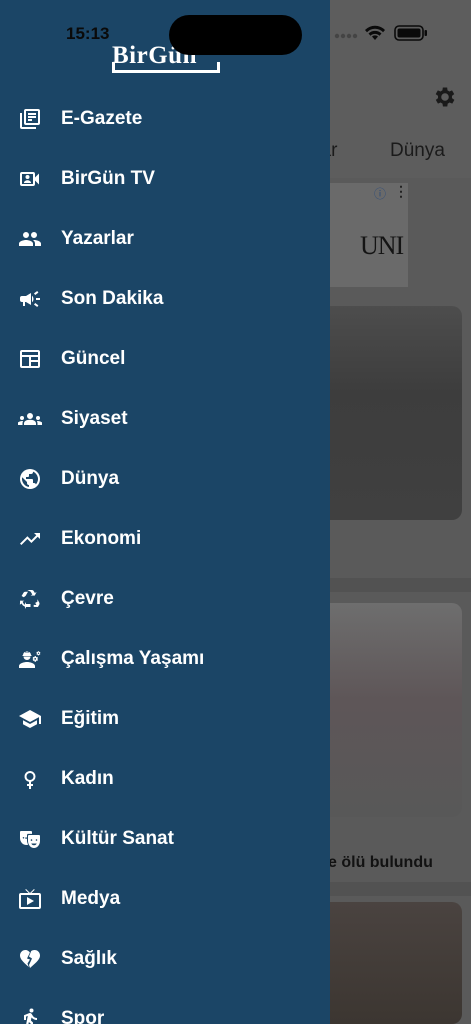 The height and width of the screenshot is (1024, 471). Describe the element at coordinates (30, 539) in the screenshot. I see `trending-up-icon` at that location.